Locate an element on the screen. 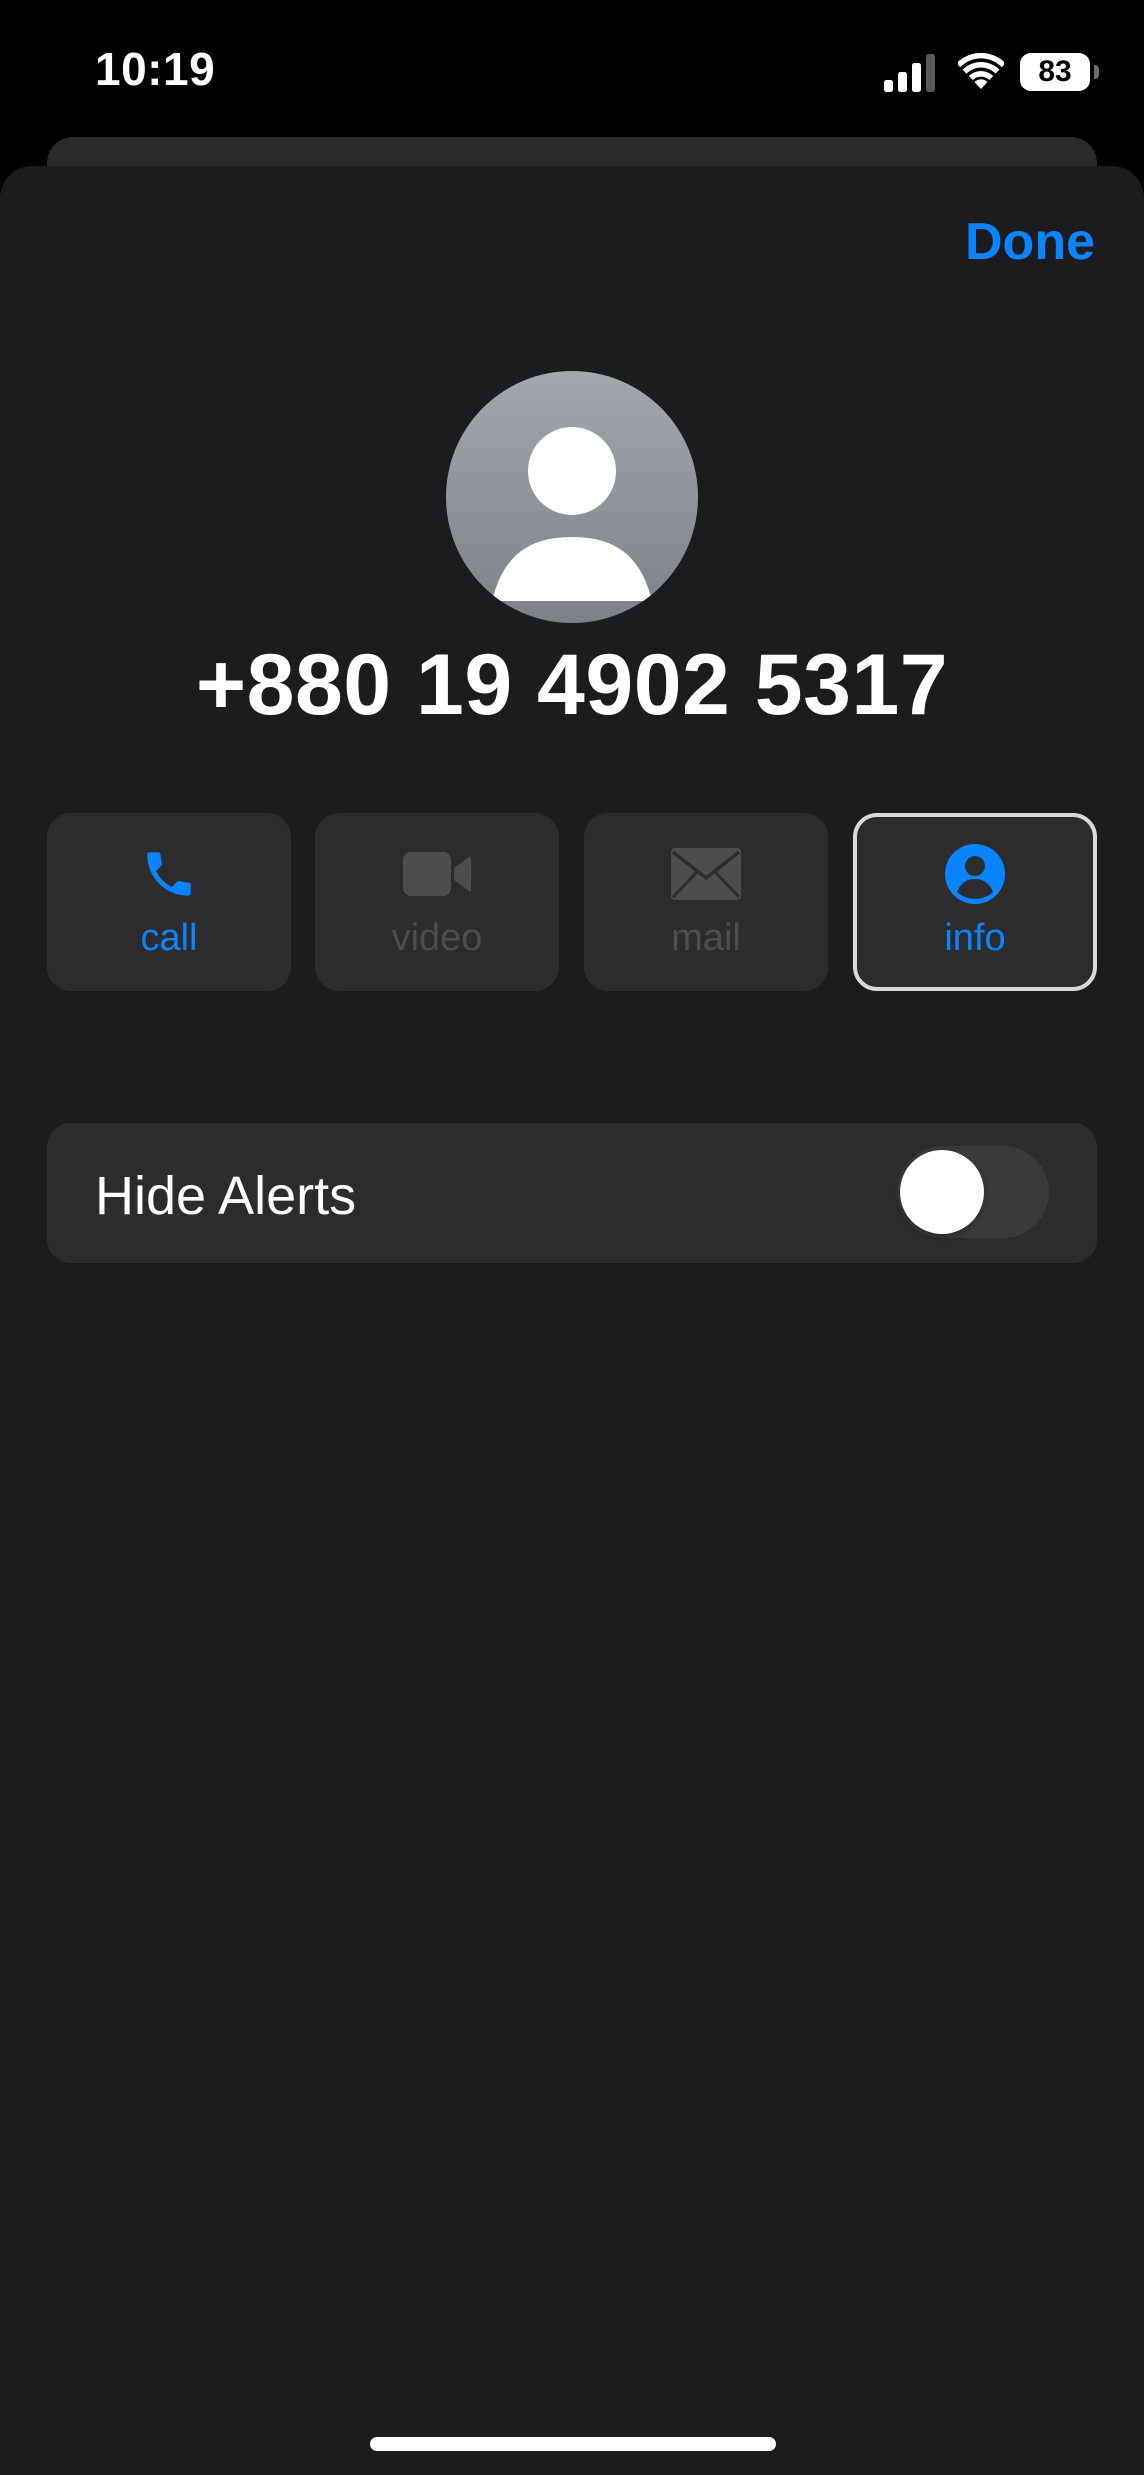 The height and width of the screenshot is (2475, 1144). phone-icon is located at coordinates (169, 874).